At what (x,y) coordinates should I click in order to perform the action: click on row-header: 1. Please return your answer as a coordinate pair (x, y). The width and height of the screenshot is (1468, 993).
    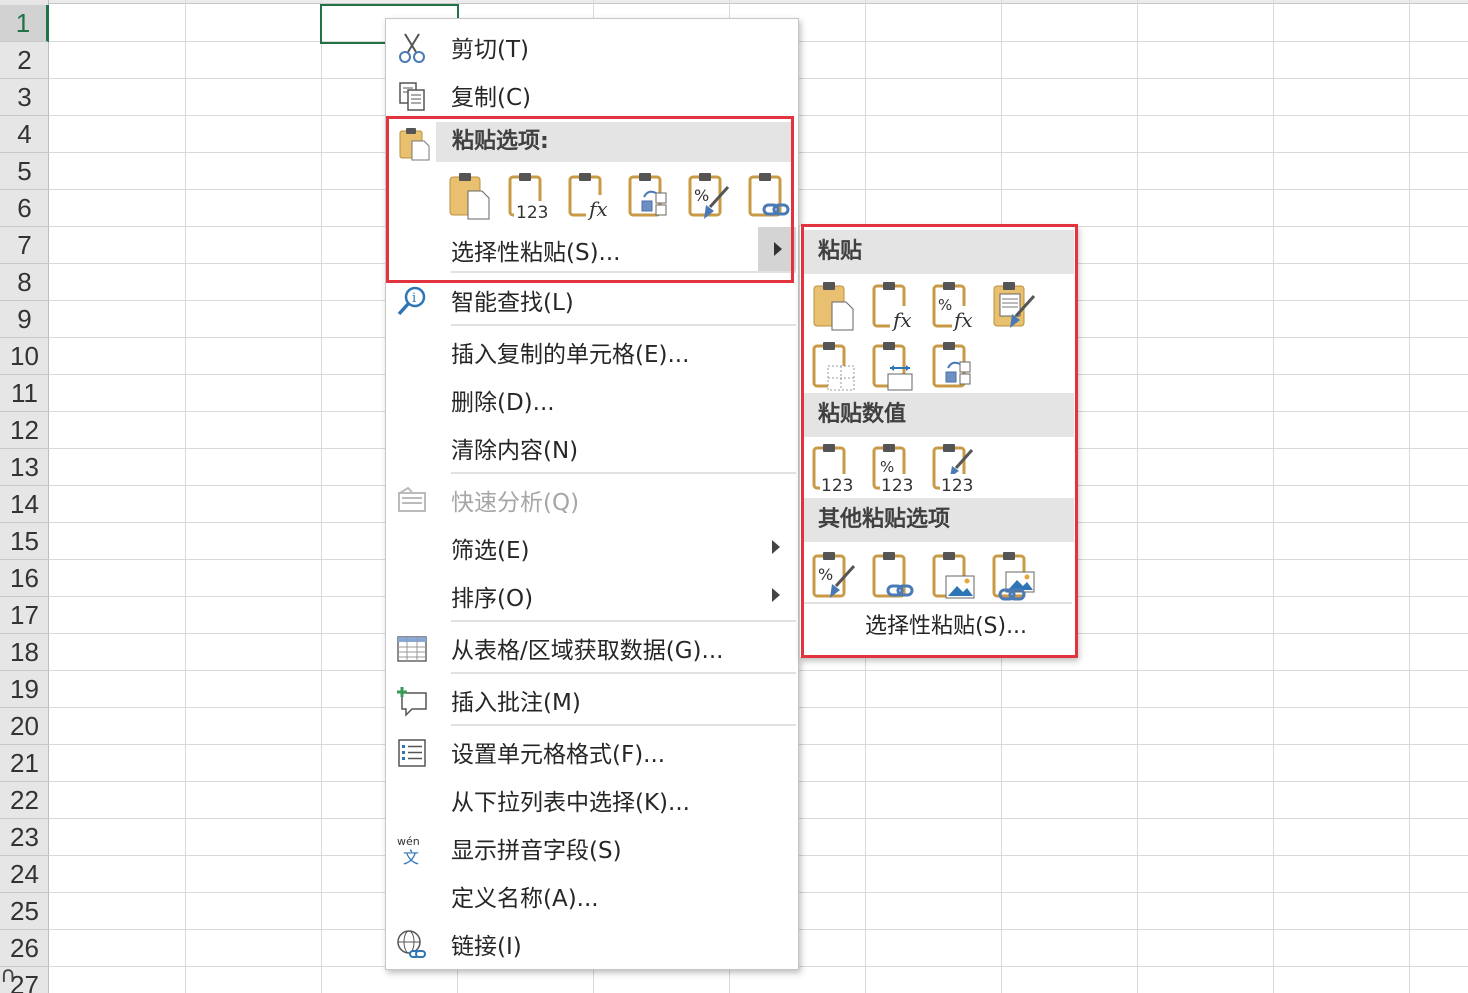
    Looking at the image, I should click on (24, 23).